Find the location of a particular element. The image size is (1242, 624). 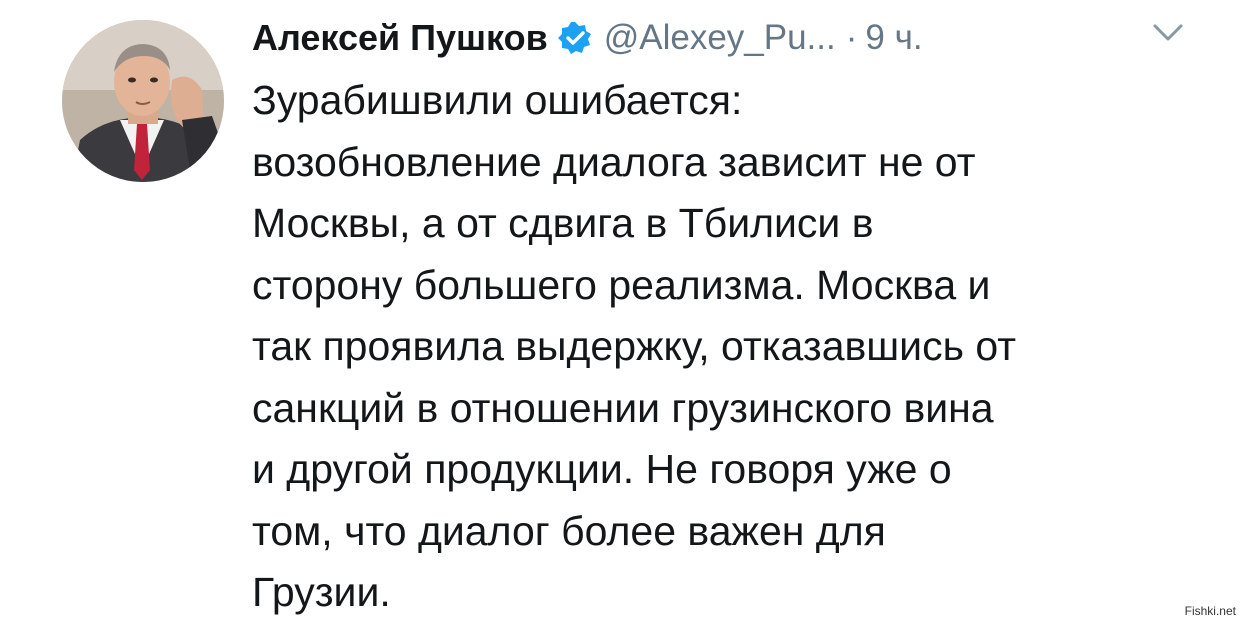

verified-badge-icon is located at coordinates (574, 38).